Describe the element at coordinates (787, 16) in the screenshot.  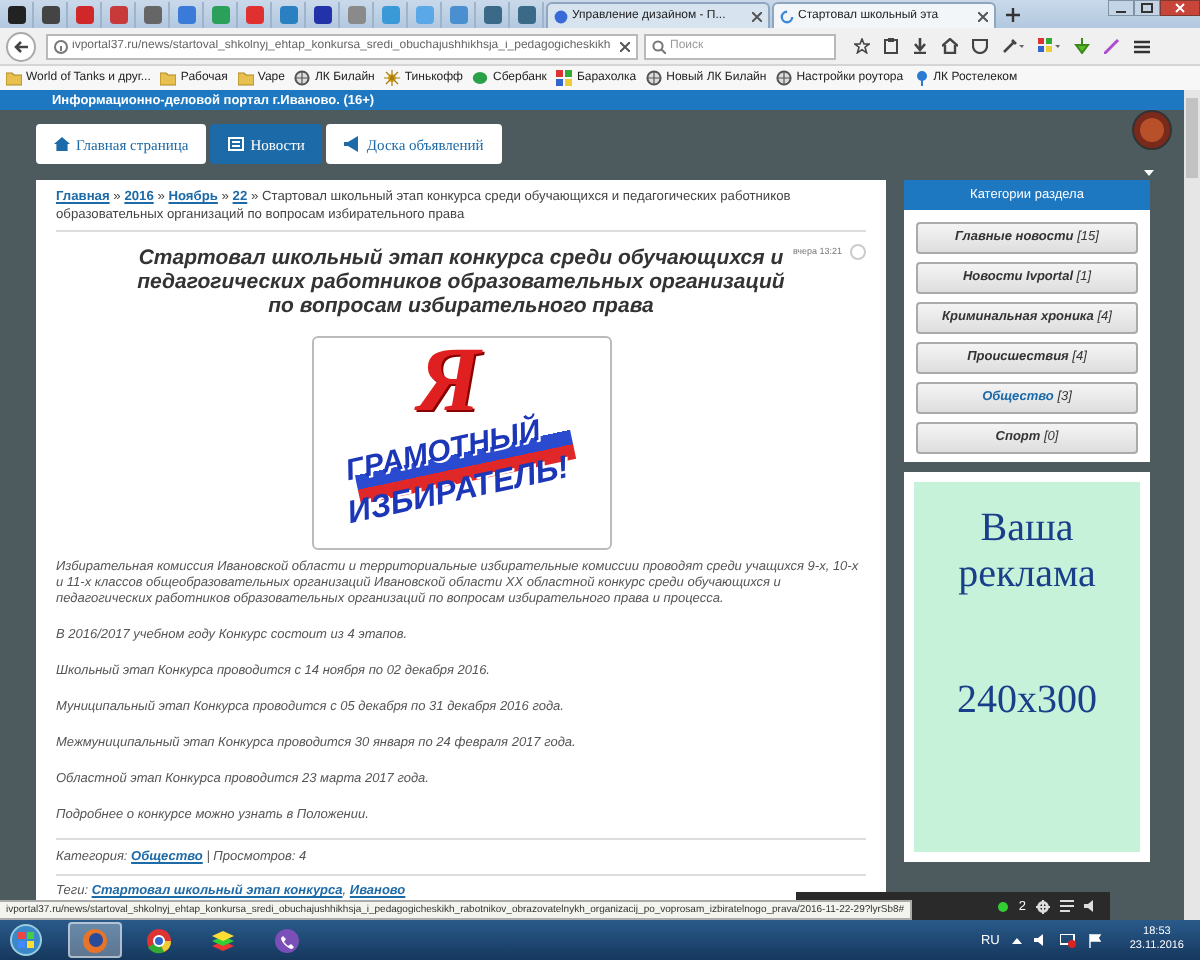
I see `loading-icon` at that location.